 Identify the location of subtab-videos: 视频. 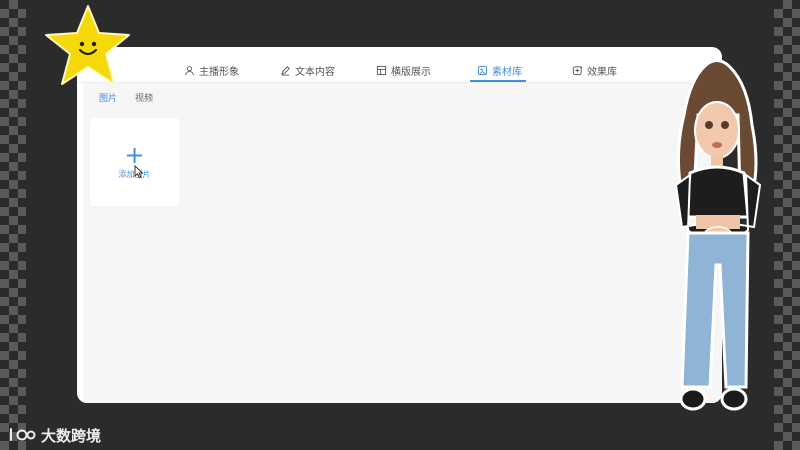
(144, 97).